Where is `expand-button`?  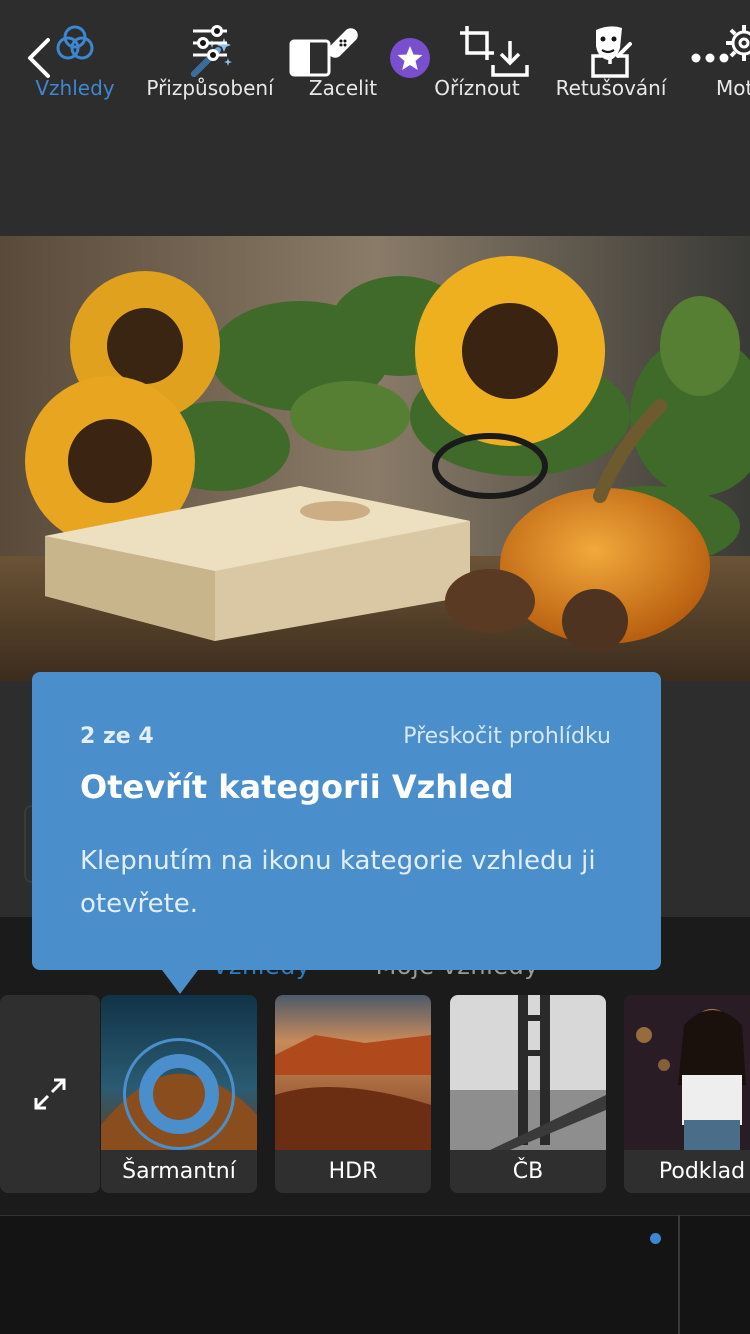
expand-button is located at coordinates (50, 1094).